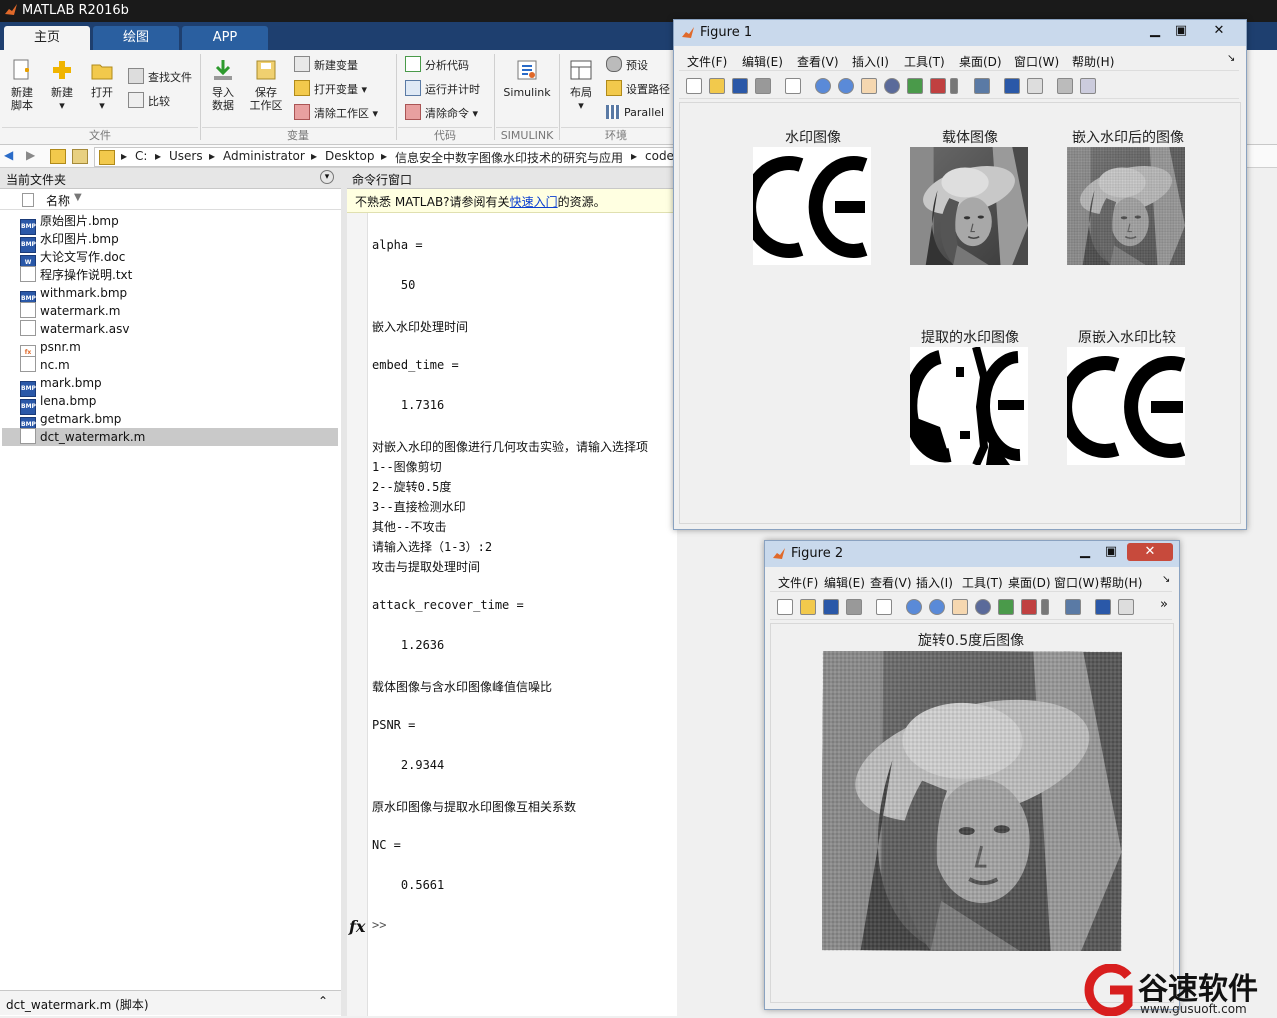 This screenshot has height=1018, width=1277. What do you see at coordinates (30, 155) in the screenshot?
I see `forward-icon: ▶` at bounding box center [30, 155].